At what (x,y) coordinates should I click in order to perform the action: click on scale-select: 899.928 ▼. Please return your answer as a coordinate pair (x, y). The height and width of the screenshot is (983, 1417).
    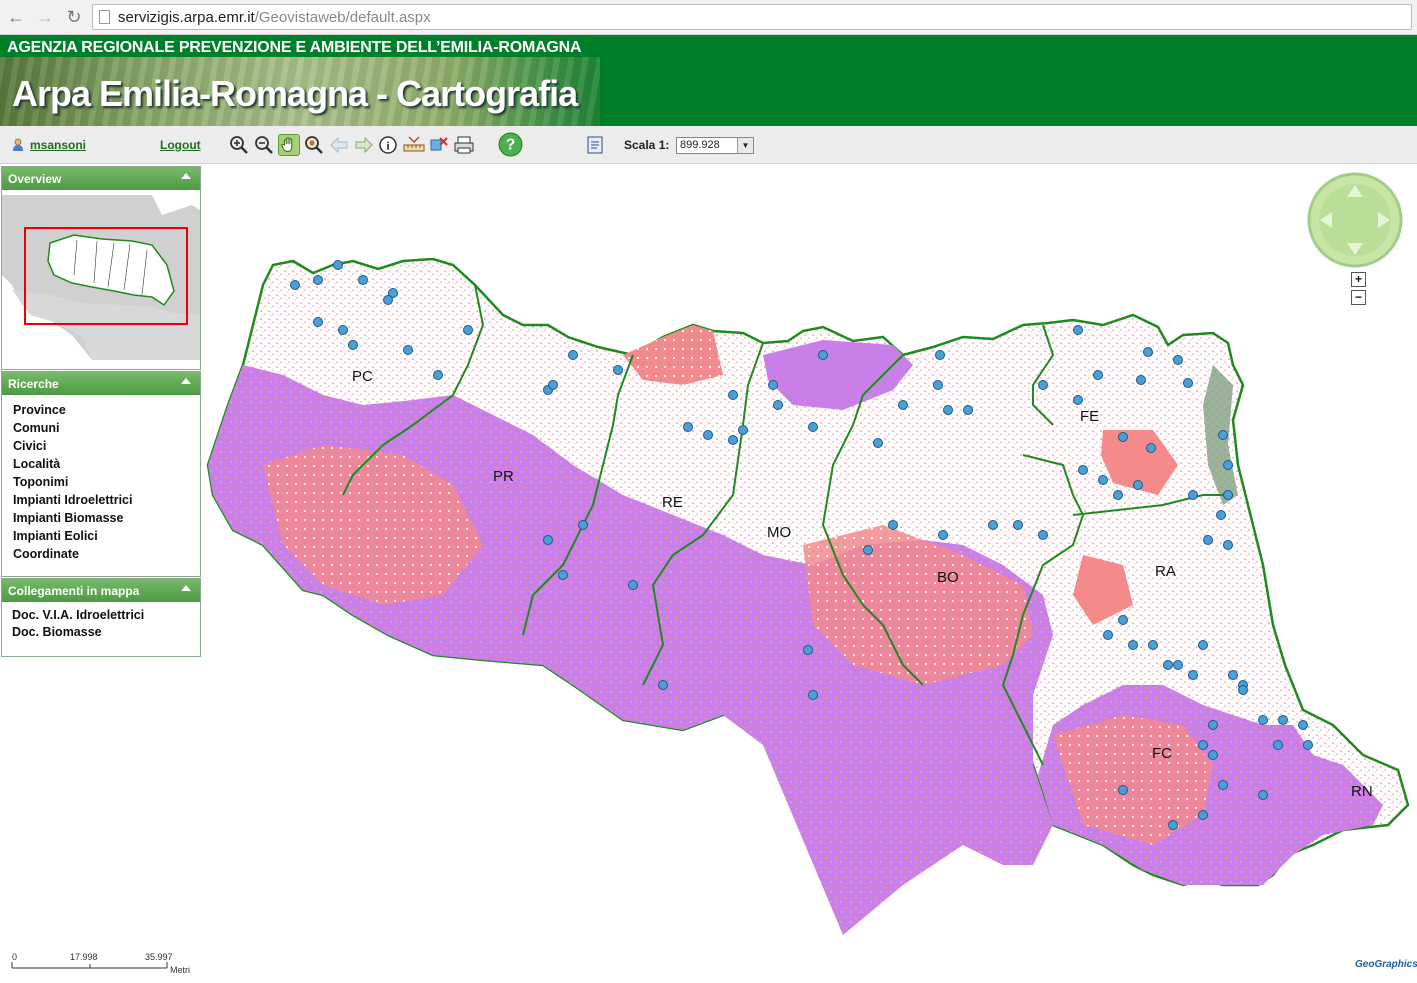
    Looking at the image, I should click on (715, 145).